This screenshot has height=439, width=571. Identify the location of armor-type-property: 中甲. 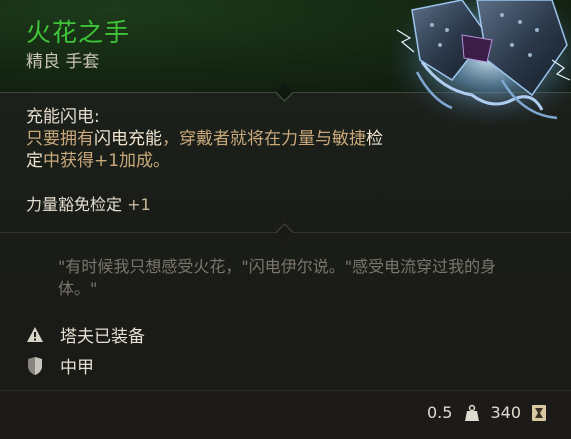
(60, 365).